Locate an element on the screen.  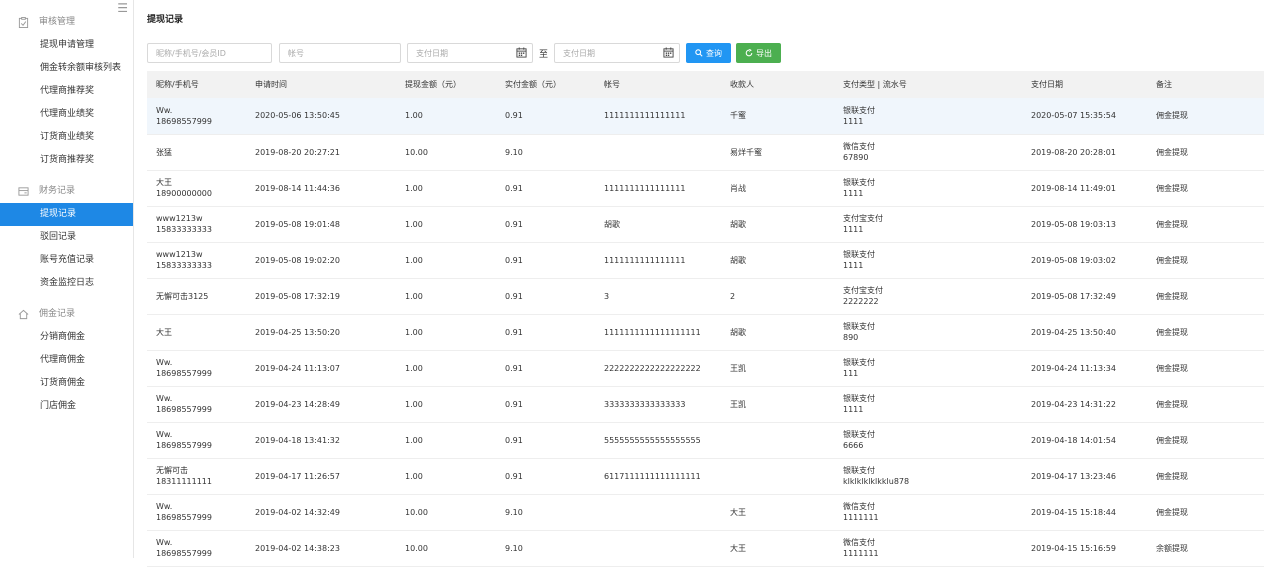
date-from-input is located at coordinates (470, 53).